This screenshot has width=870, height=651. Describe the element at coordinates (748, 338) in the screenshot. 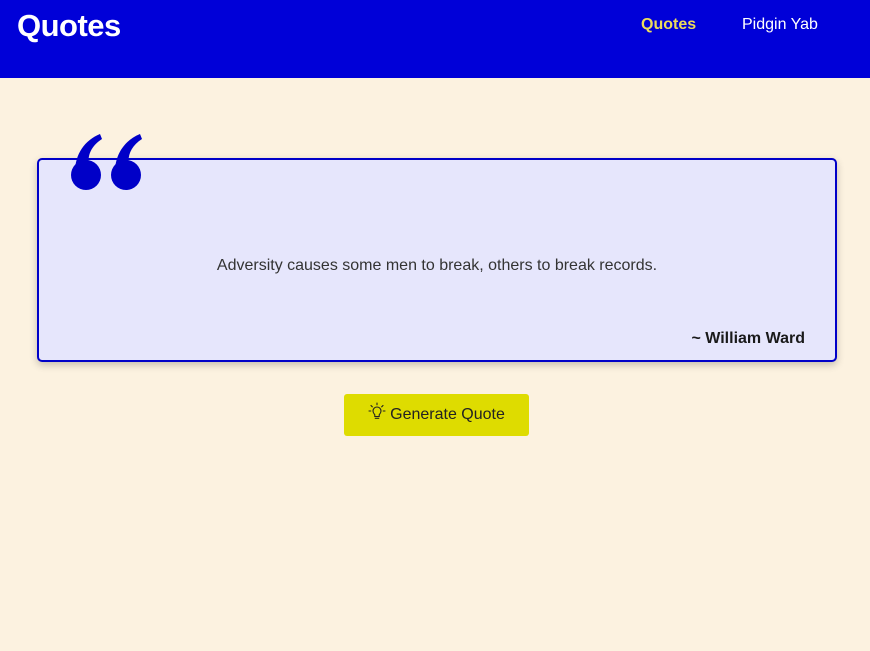

I see `quote-author: ~ William Ward` at that location.